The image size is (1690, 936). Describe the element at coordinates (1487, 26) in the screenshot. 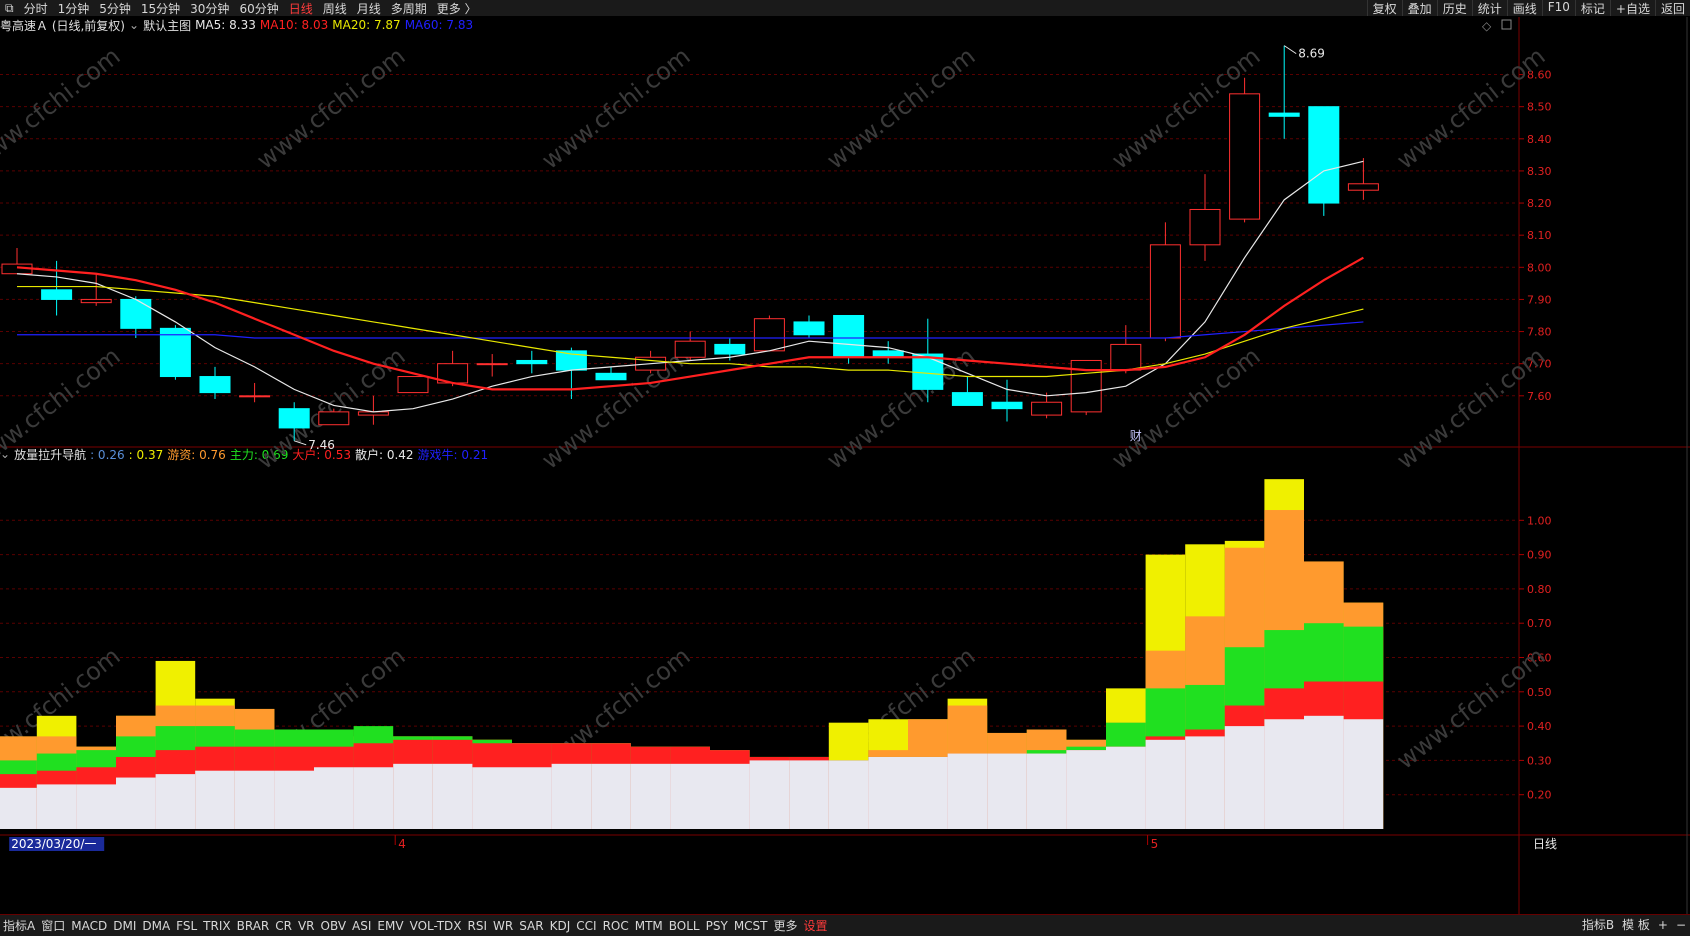

I see `diamond-icon: ◇` at that location.